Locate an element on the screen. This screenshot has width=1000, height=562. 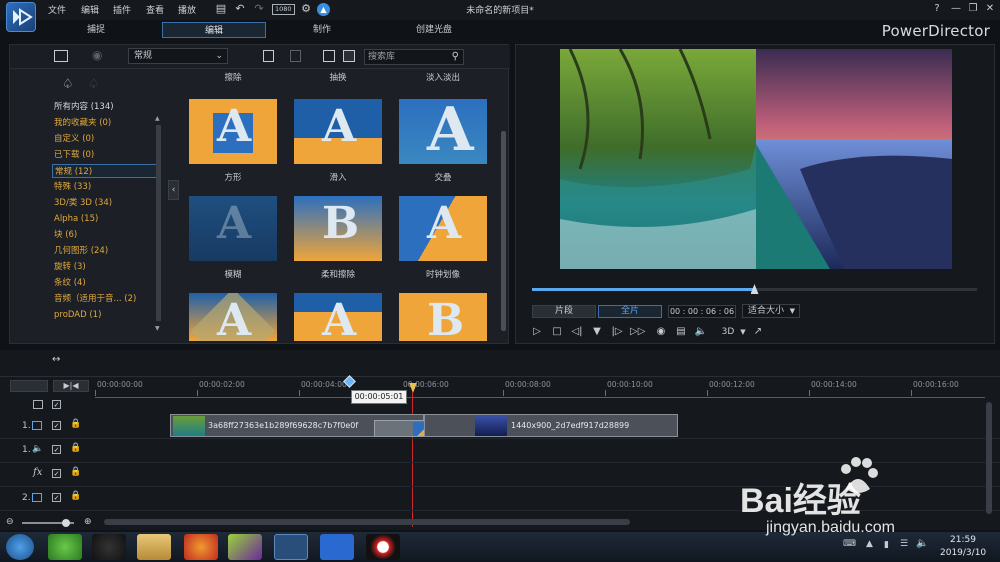
menu-play: 播放 is located at coordinates (187, 9).